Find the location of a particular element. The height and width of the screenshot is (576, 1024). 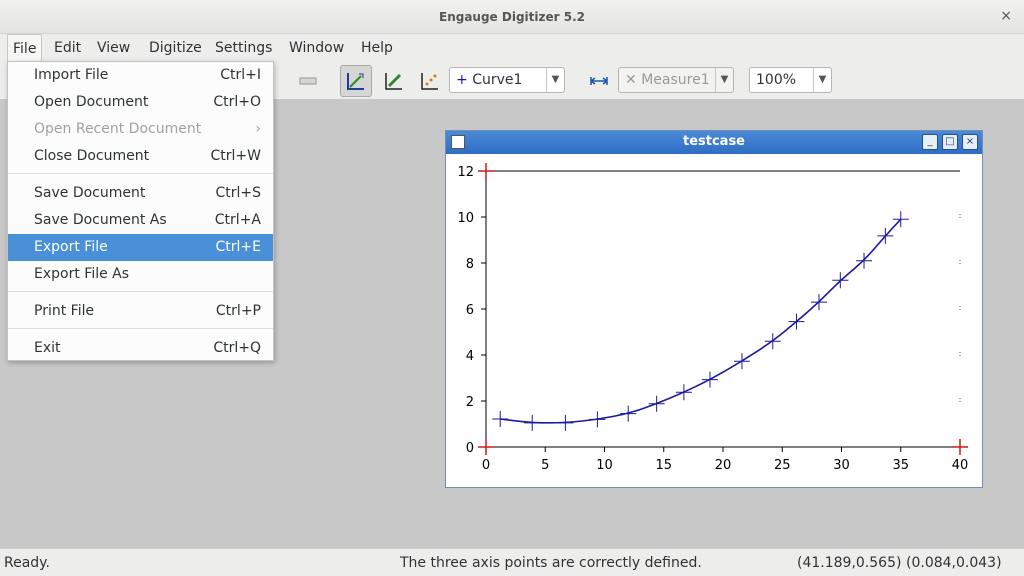

zoom-select: 100% ▼ is located at coordinates (790, 80).